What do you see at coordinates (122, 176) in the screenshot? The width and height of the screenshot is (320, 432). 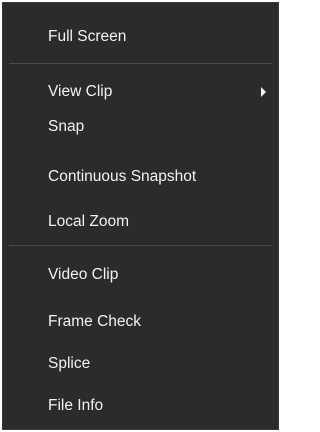 I see `menu-item-label: Continuous Snapshot` at bounding box center [122, 176].